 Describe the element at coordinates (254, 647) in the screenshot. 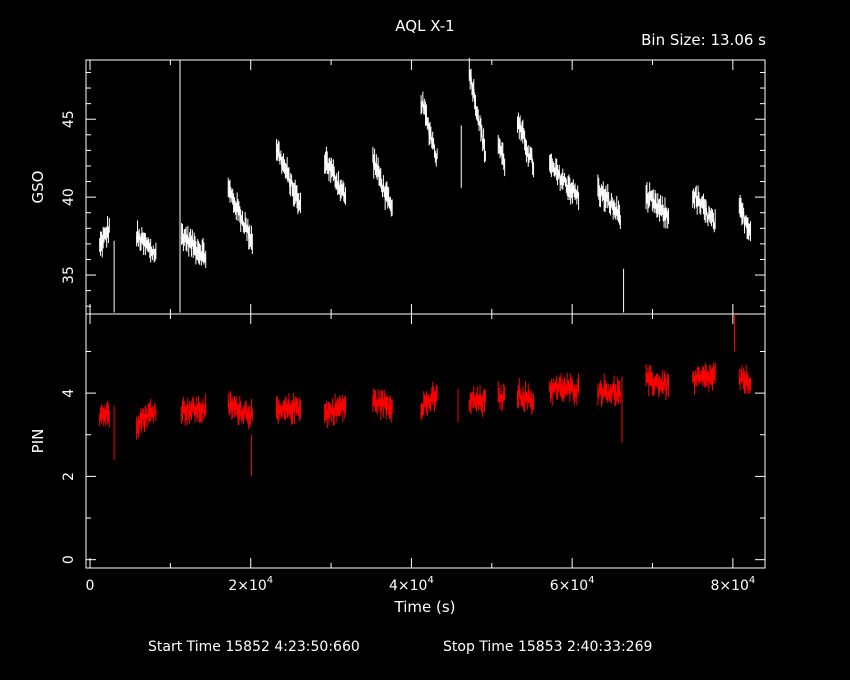

I see `start-time-label: Start Time 15852 4:23:50:660` at that location.